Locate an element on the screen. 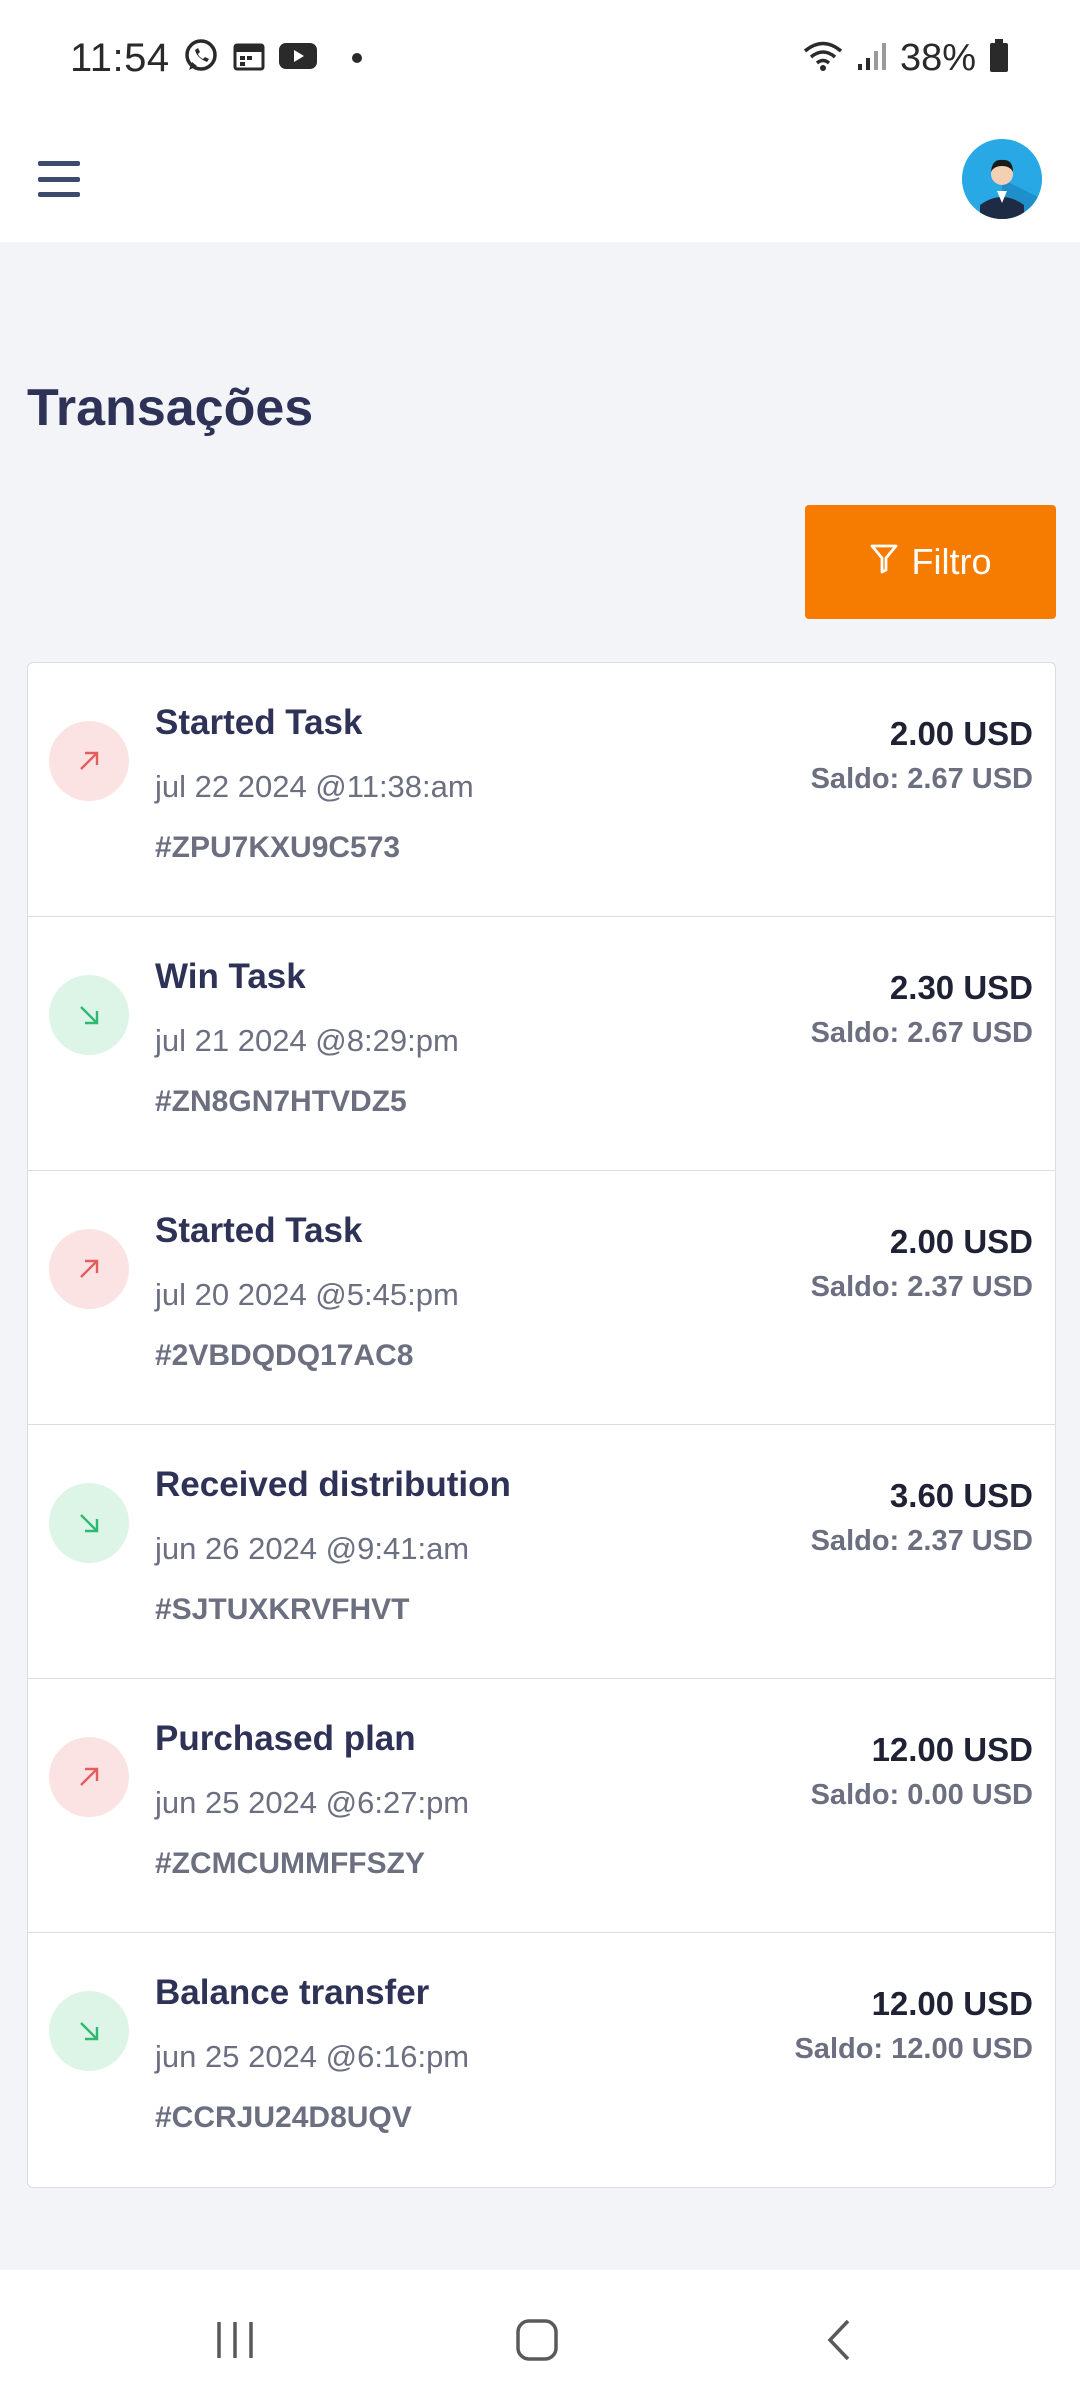 The image size is (1080, 2400). user-avatar is located at coordinates (1002, 179).